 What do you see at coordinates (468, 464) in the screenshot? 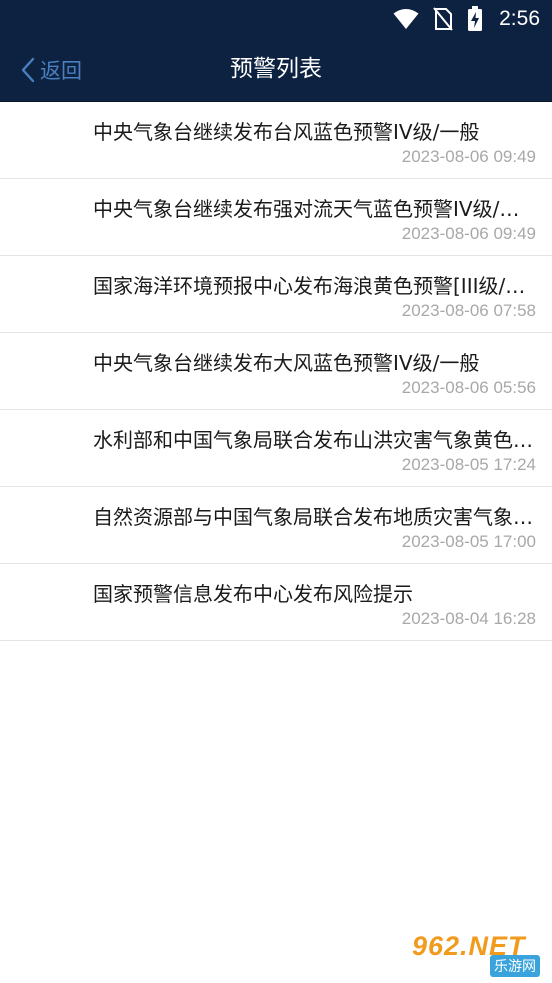
I see `warning-timestamp: 2023-08-05 17:24` at bounding box center [468, 464].